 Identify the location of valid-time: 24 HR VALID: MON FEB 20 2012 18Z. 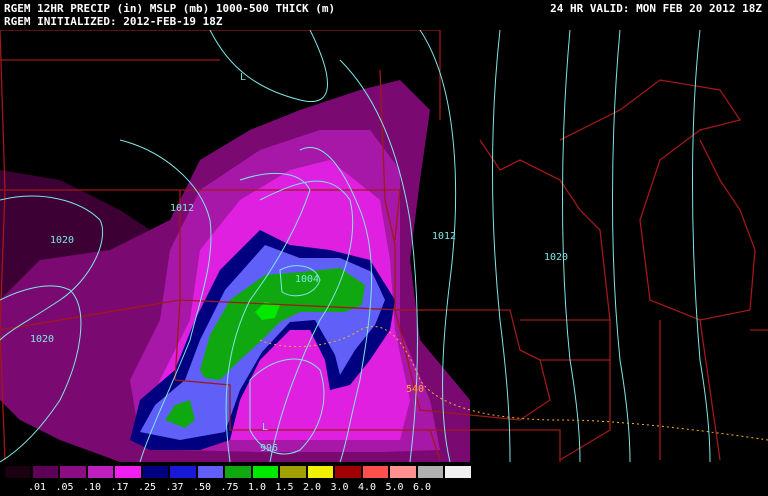
(656, 8).